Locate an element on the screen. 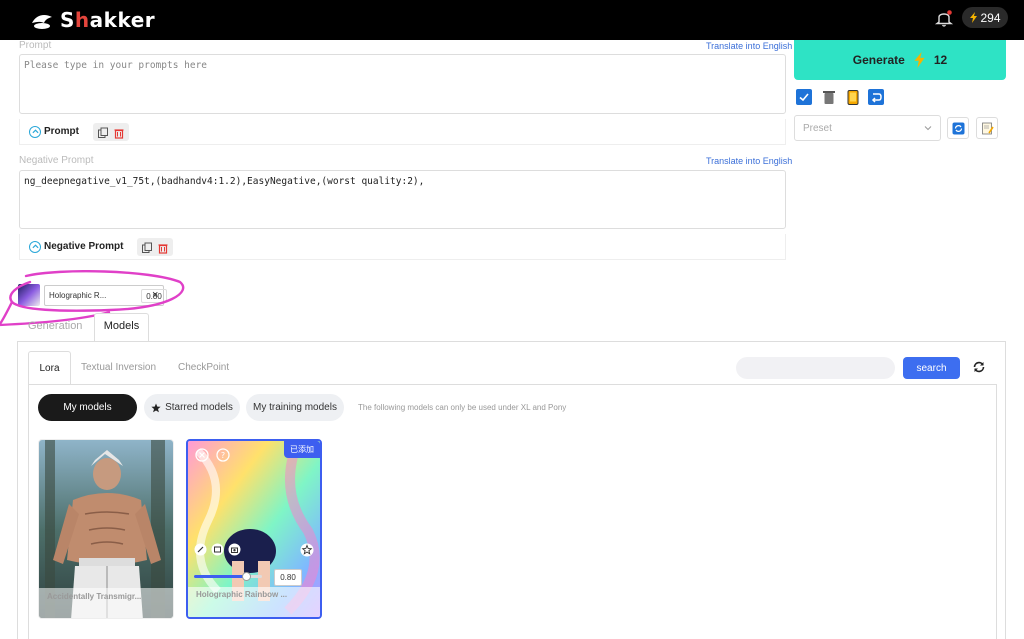 The image size is (1024, 639). generate-button: Generate 12 is located at coordinates (900, 60).